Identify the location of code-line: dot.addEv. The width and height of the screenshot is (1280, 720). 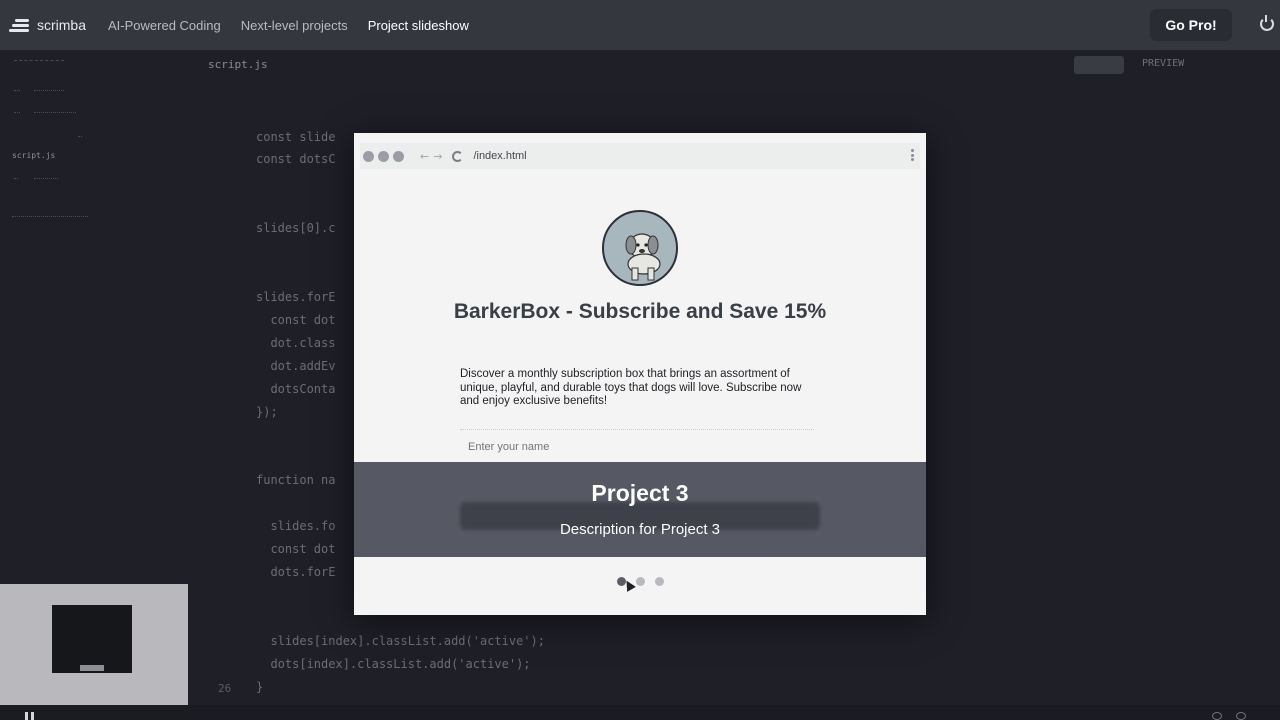
(296, 366).